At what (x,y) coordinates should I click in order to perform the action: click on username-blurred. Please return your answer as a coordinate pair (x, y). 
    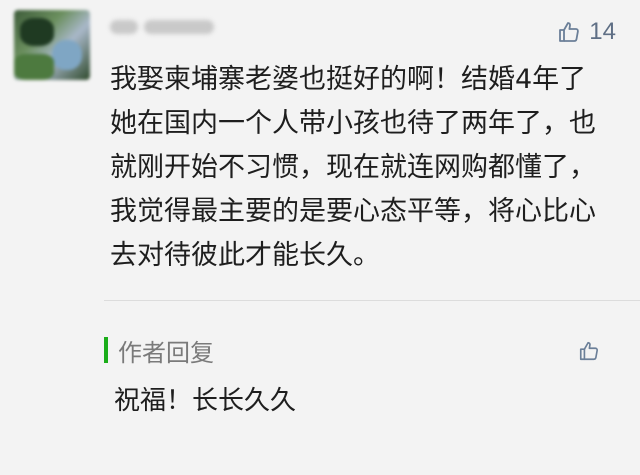
    Looking at the image, I should click on (165, 27).